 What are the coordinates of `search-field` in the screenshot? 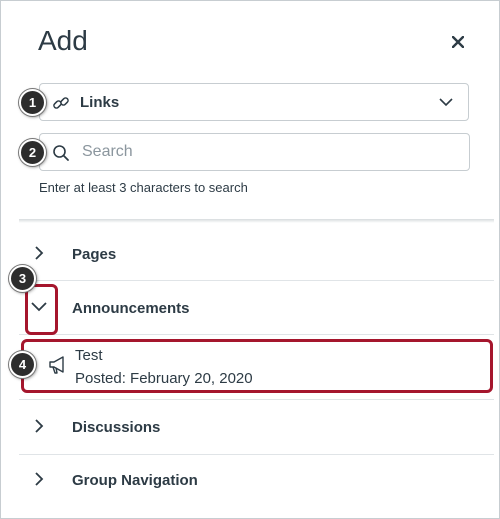 It's located at (254, 152).